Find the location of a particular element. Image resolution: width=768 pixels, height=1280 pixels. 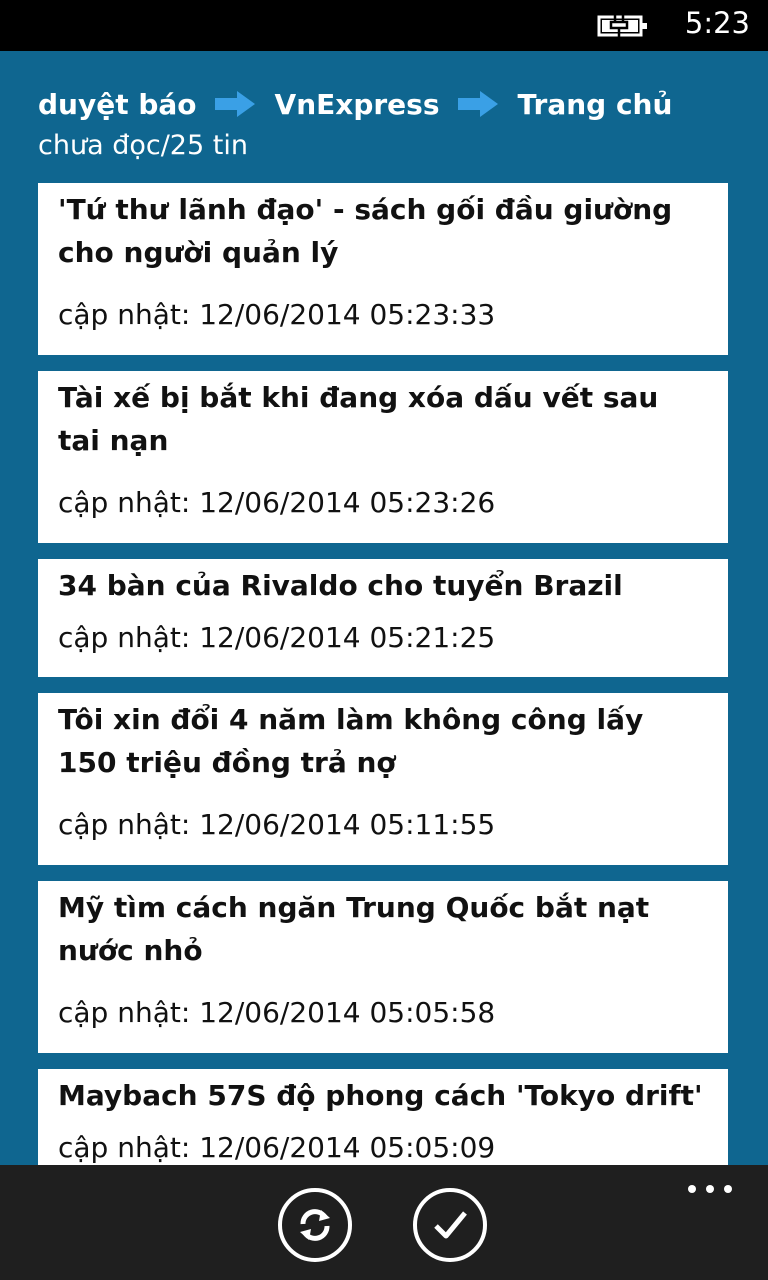

breadcrumb-item-section: Trang chủ is located at coordinates (595, 104).